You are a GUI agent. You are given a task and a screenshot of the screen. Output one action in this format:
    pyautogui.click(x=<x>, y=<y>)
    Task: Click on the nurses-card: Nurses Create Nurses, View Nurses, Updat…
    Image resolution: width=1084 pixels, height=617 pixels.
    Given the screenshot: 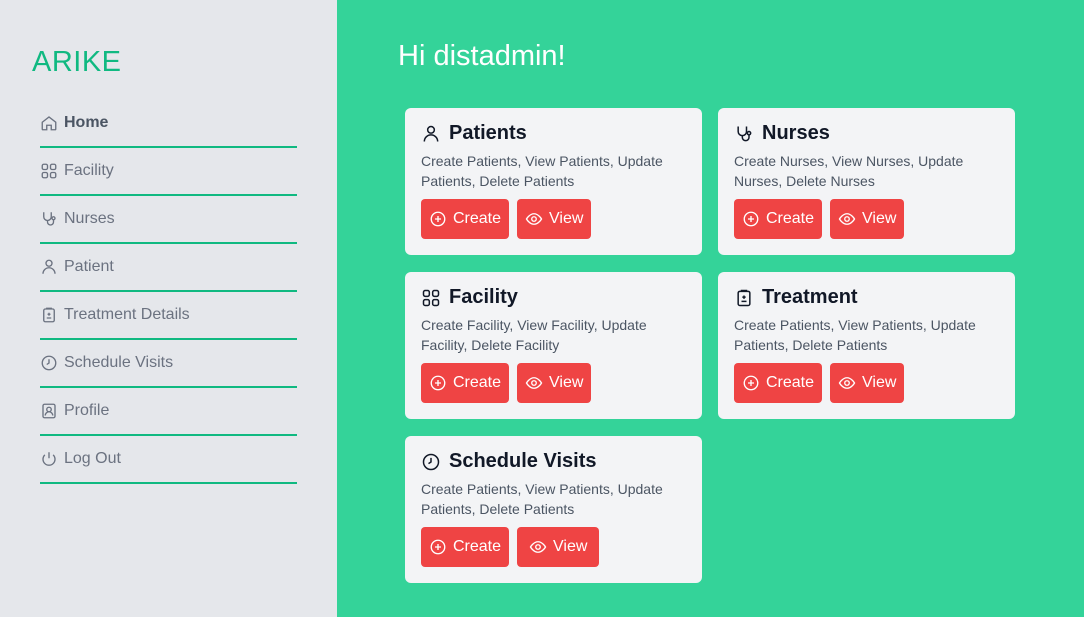 What is the action you would take?
    pyautogui.click(x=866, y=181)
    